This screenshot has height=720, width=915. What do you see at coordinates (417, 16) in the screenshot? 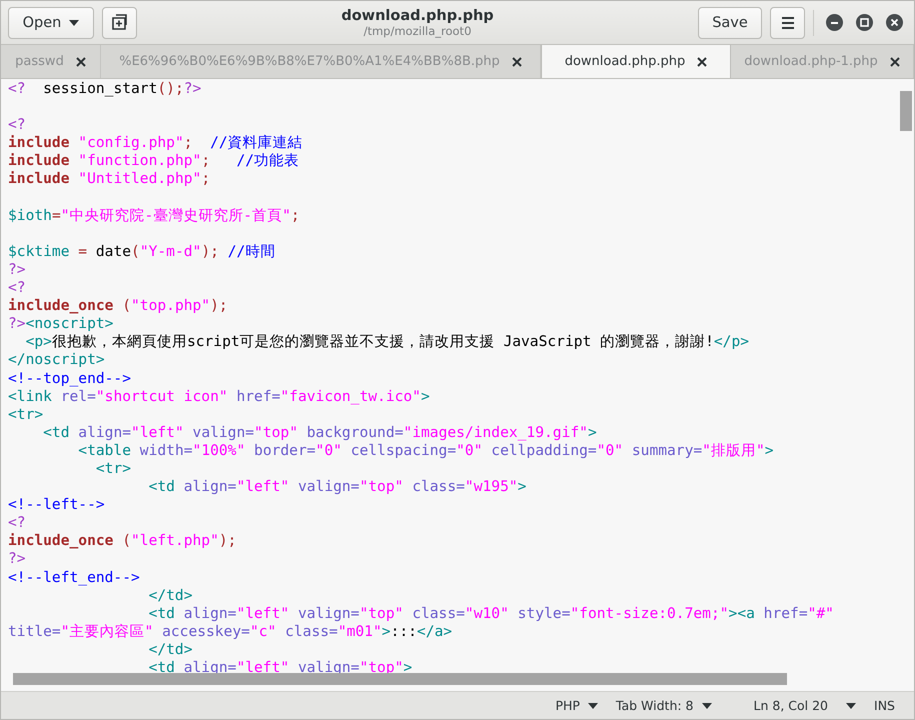
I see `window-title: download.php.php` at bounding box center [417, 16].